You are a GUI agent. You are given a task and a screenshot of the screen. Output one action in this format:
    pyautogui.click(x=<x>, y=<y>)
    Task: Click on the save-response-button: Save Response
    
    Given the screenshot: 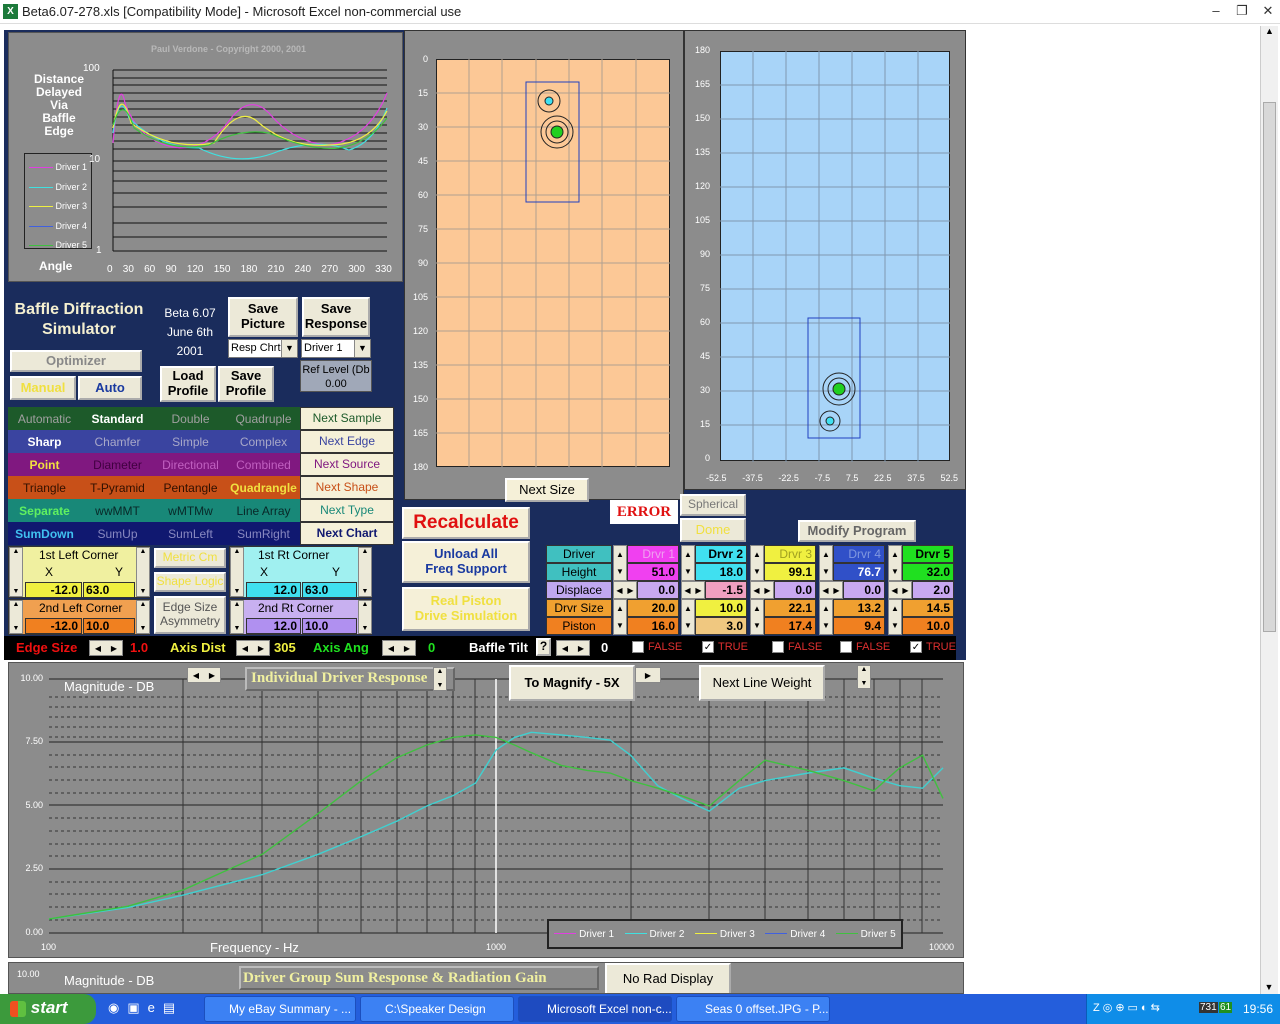 What is the action you would take?
    pyautogui.click(x=336, y=317)
    